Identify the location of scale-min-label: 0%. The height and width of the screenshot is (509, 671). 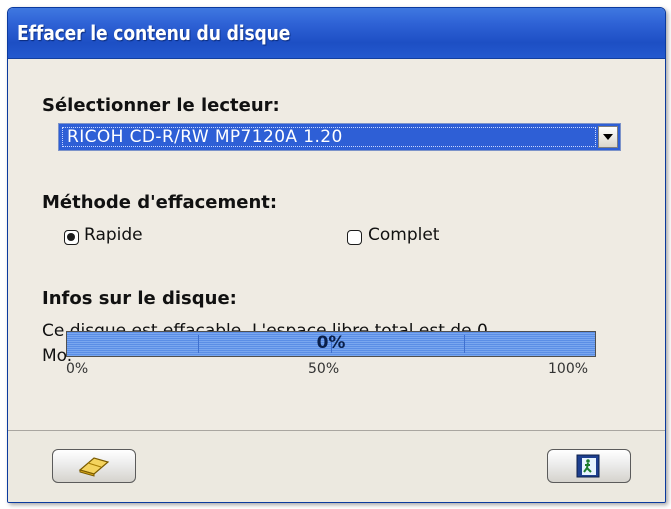
(77, 369).